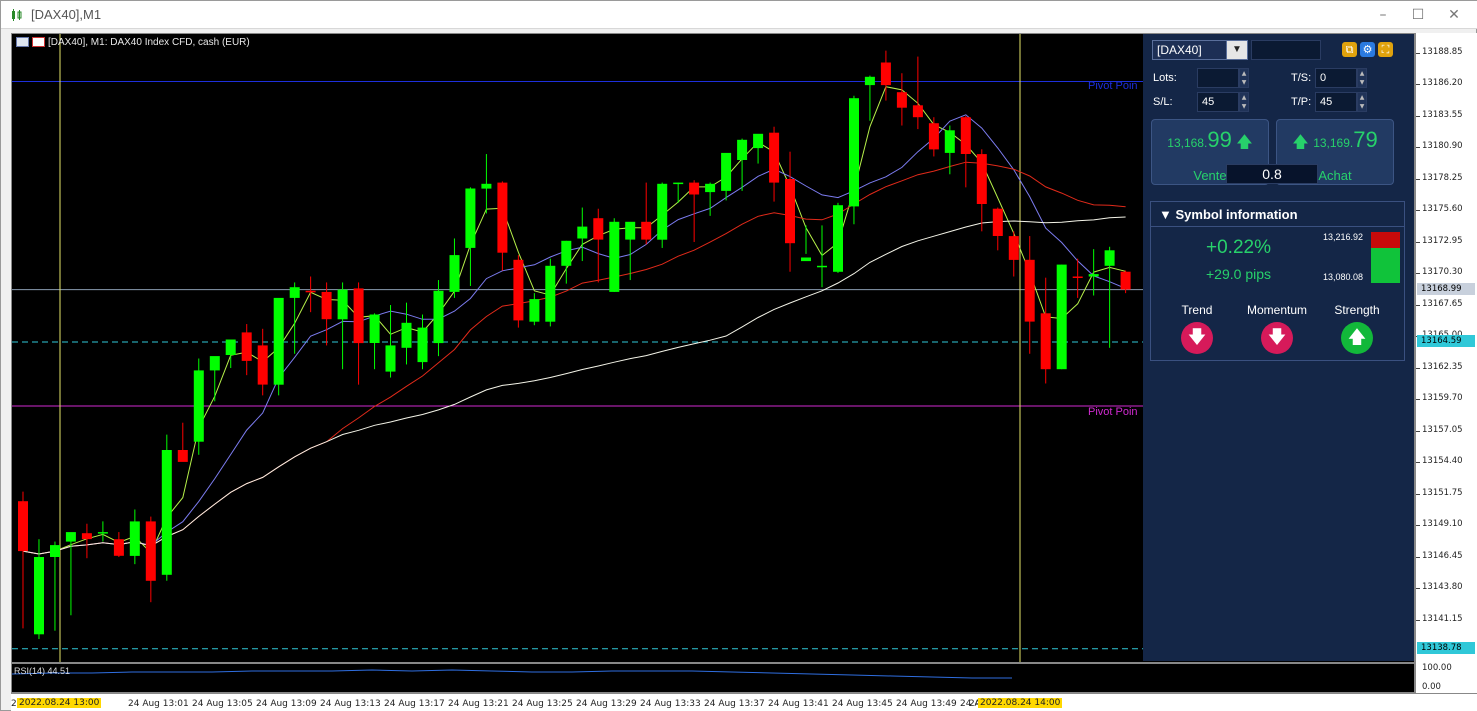 Image resolution: width=1477 pixels, height=711 pixels. Describe the element at coordinates (1238, 247) in the screenshot. I see `change-percent: +0.22%` at that location.